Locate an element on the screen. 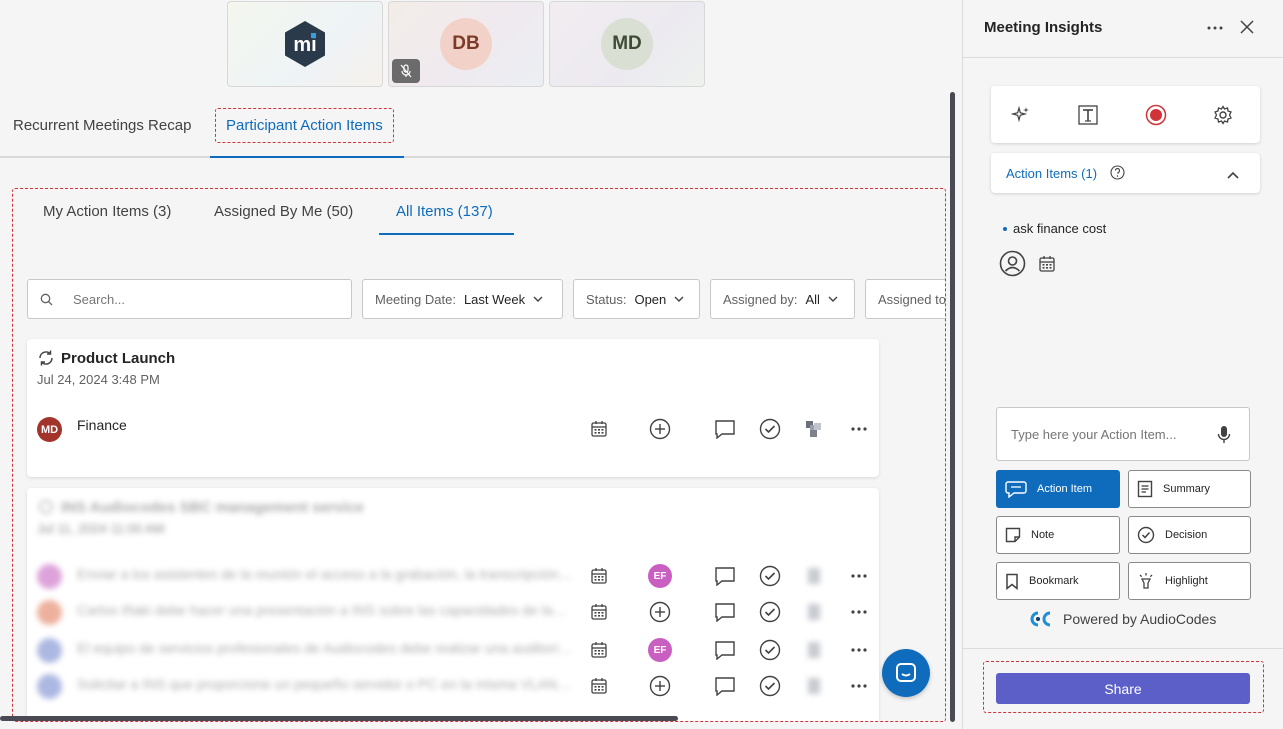 The width and height of the screenshot is (1283, 729). participant-tile-md: MD is located at coordinates (627, 44).